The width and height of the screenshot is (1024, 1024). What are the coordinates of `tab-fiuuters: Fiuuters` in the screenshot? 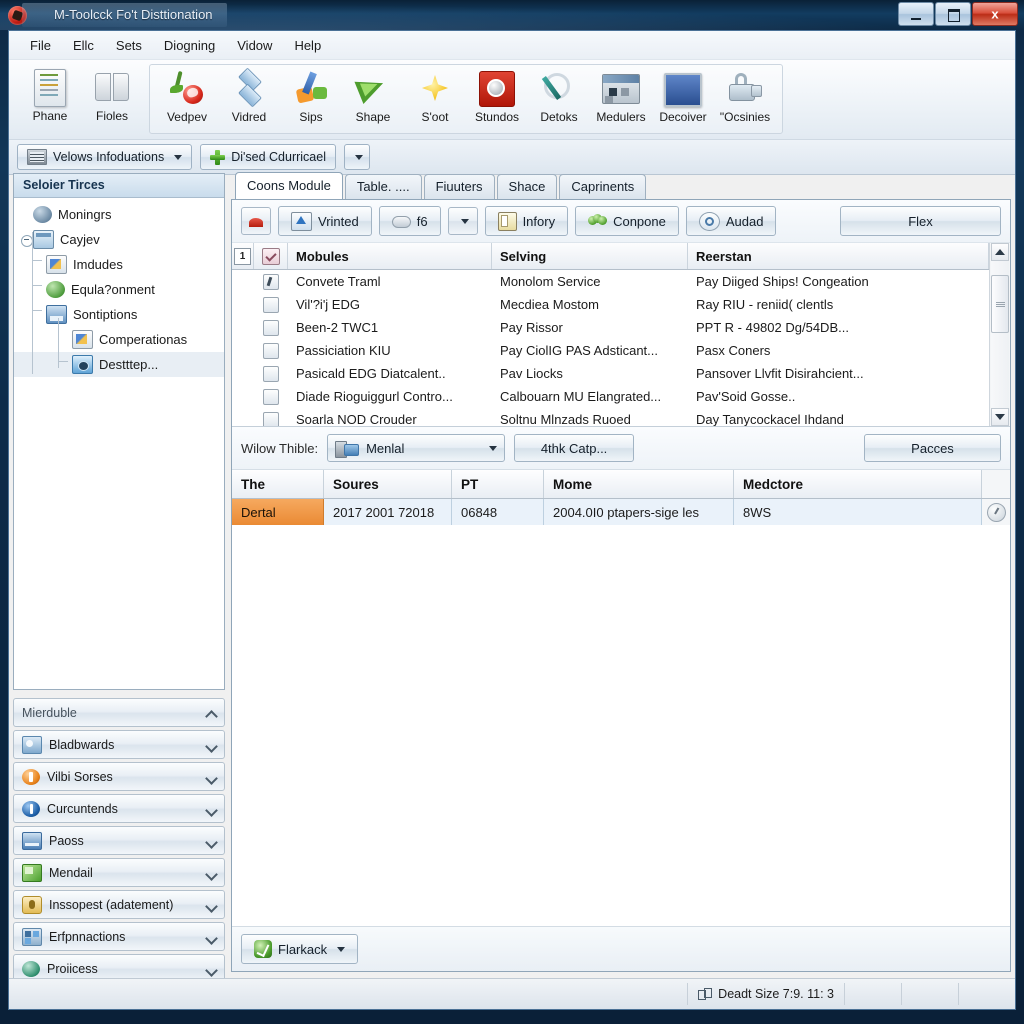 It's located at (459, 186).